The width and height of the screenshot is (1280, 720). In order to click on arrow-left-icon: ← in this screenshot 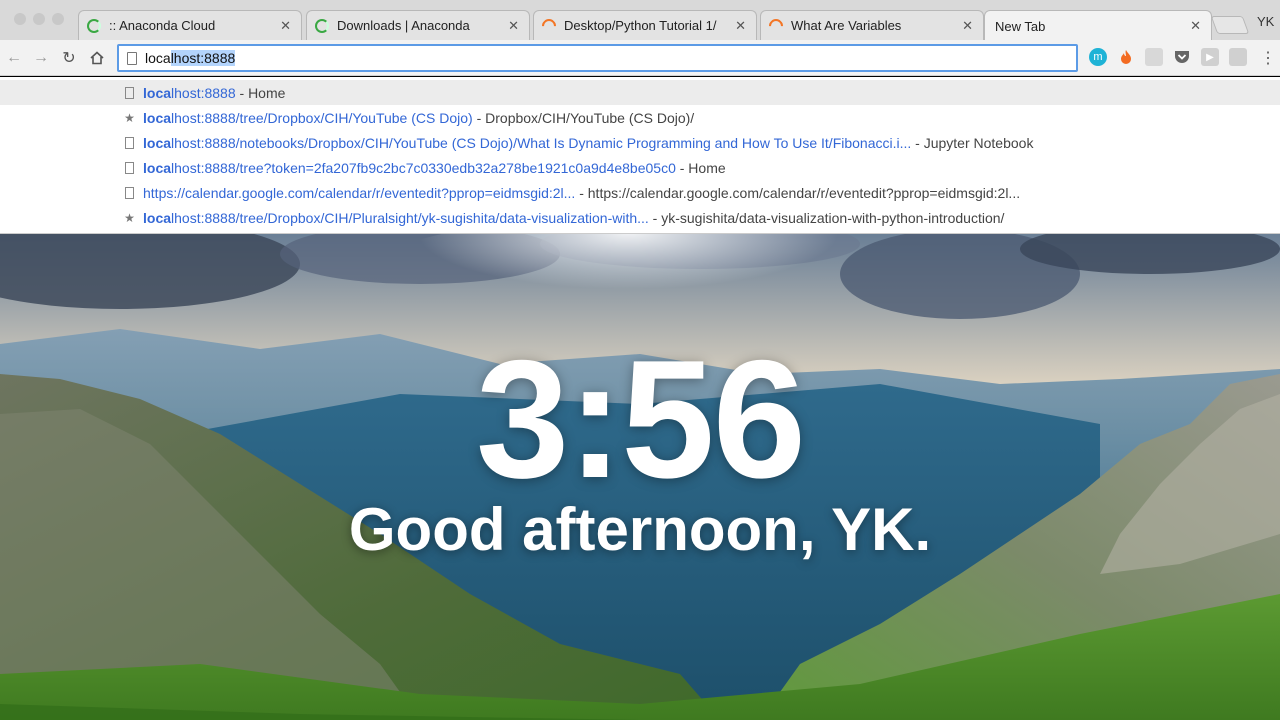, I will do `click(14, 57)`.